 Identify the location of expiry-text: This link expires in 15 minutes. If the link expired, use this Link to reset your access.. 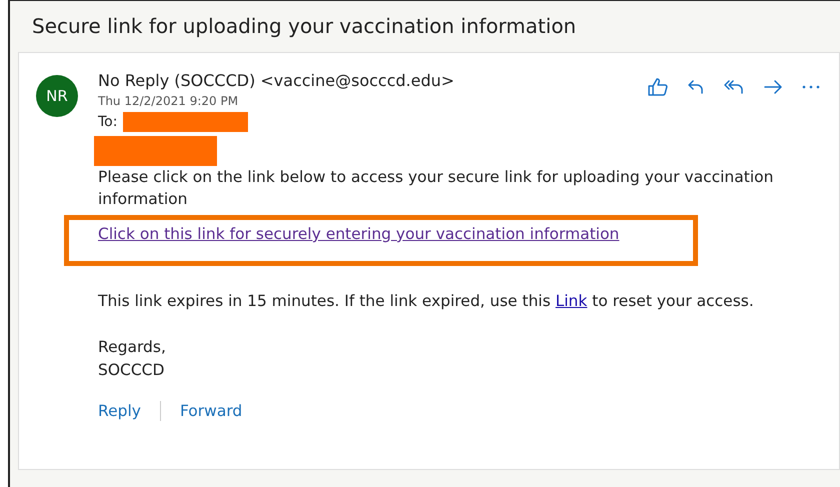
(426, 301).